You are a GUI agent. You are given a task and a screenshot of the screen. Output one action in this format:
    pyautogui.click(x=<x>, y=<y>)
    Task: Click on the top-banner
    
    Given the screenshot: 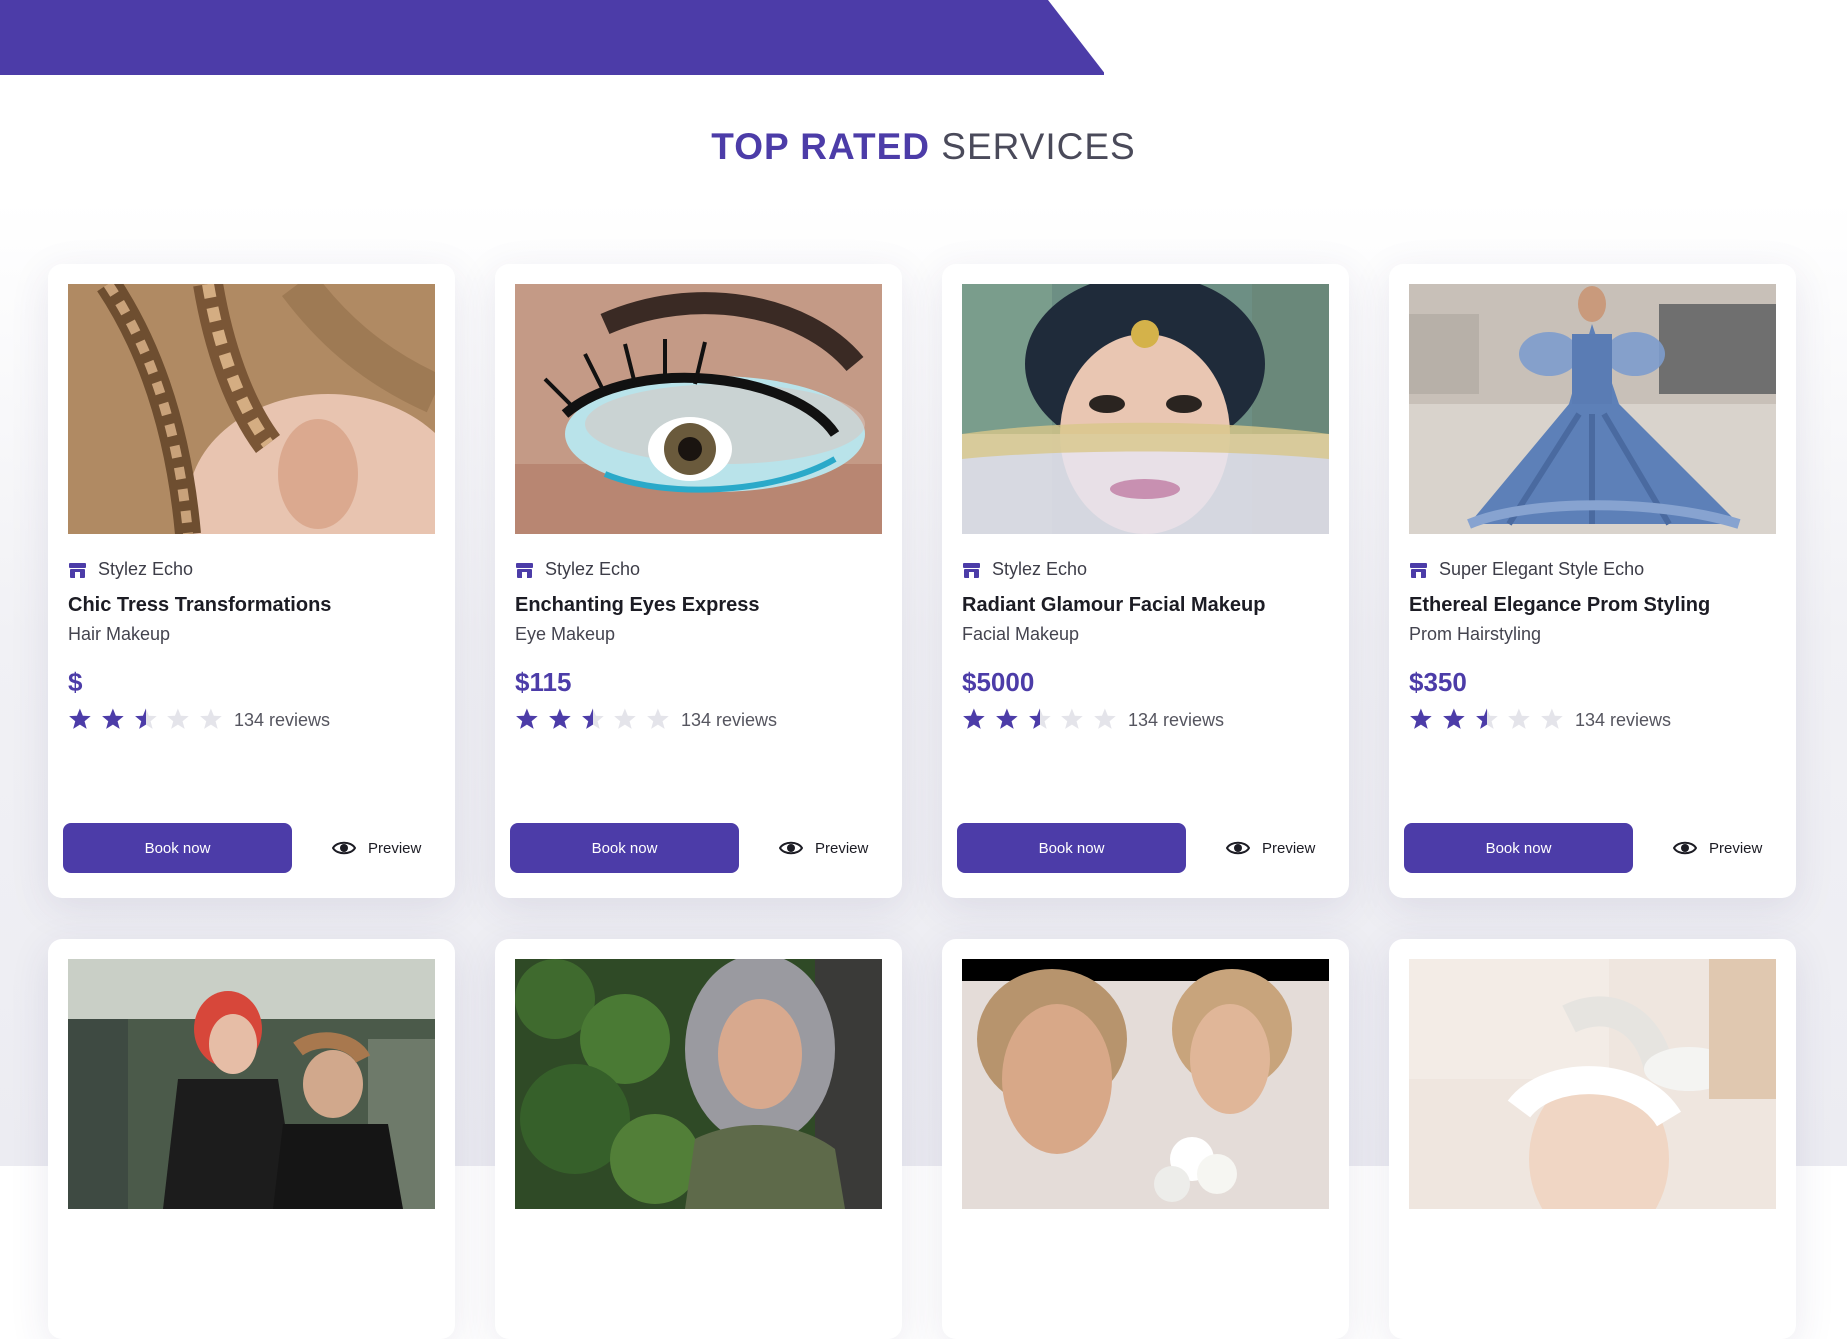 What is the action you would take?
    pyautogui.click(x=552, y=37)
    